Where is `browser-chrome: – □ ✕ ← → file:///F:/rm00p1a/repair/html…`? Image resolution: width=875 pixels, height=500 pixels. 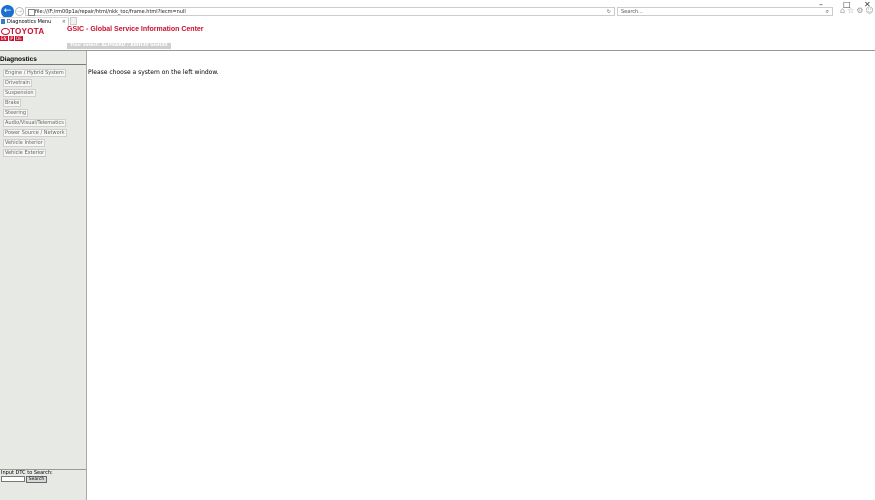
browser-chrome: – □ ✕ ← → file:///F:/rm00p1a/repair/html… is located at coordinates (437, 13).